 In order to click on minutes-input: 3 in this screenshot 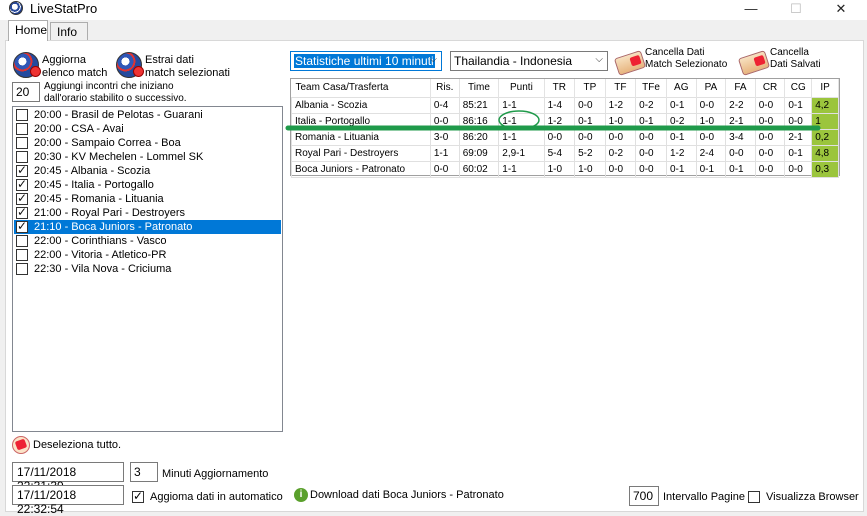, I will do `click(144, 472)`.